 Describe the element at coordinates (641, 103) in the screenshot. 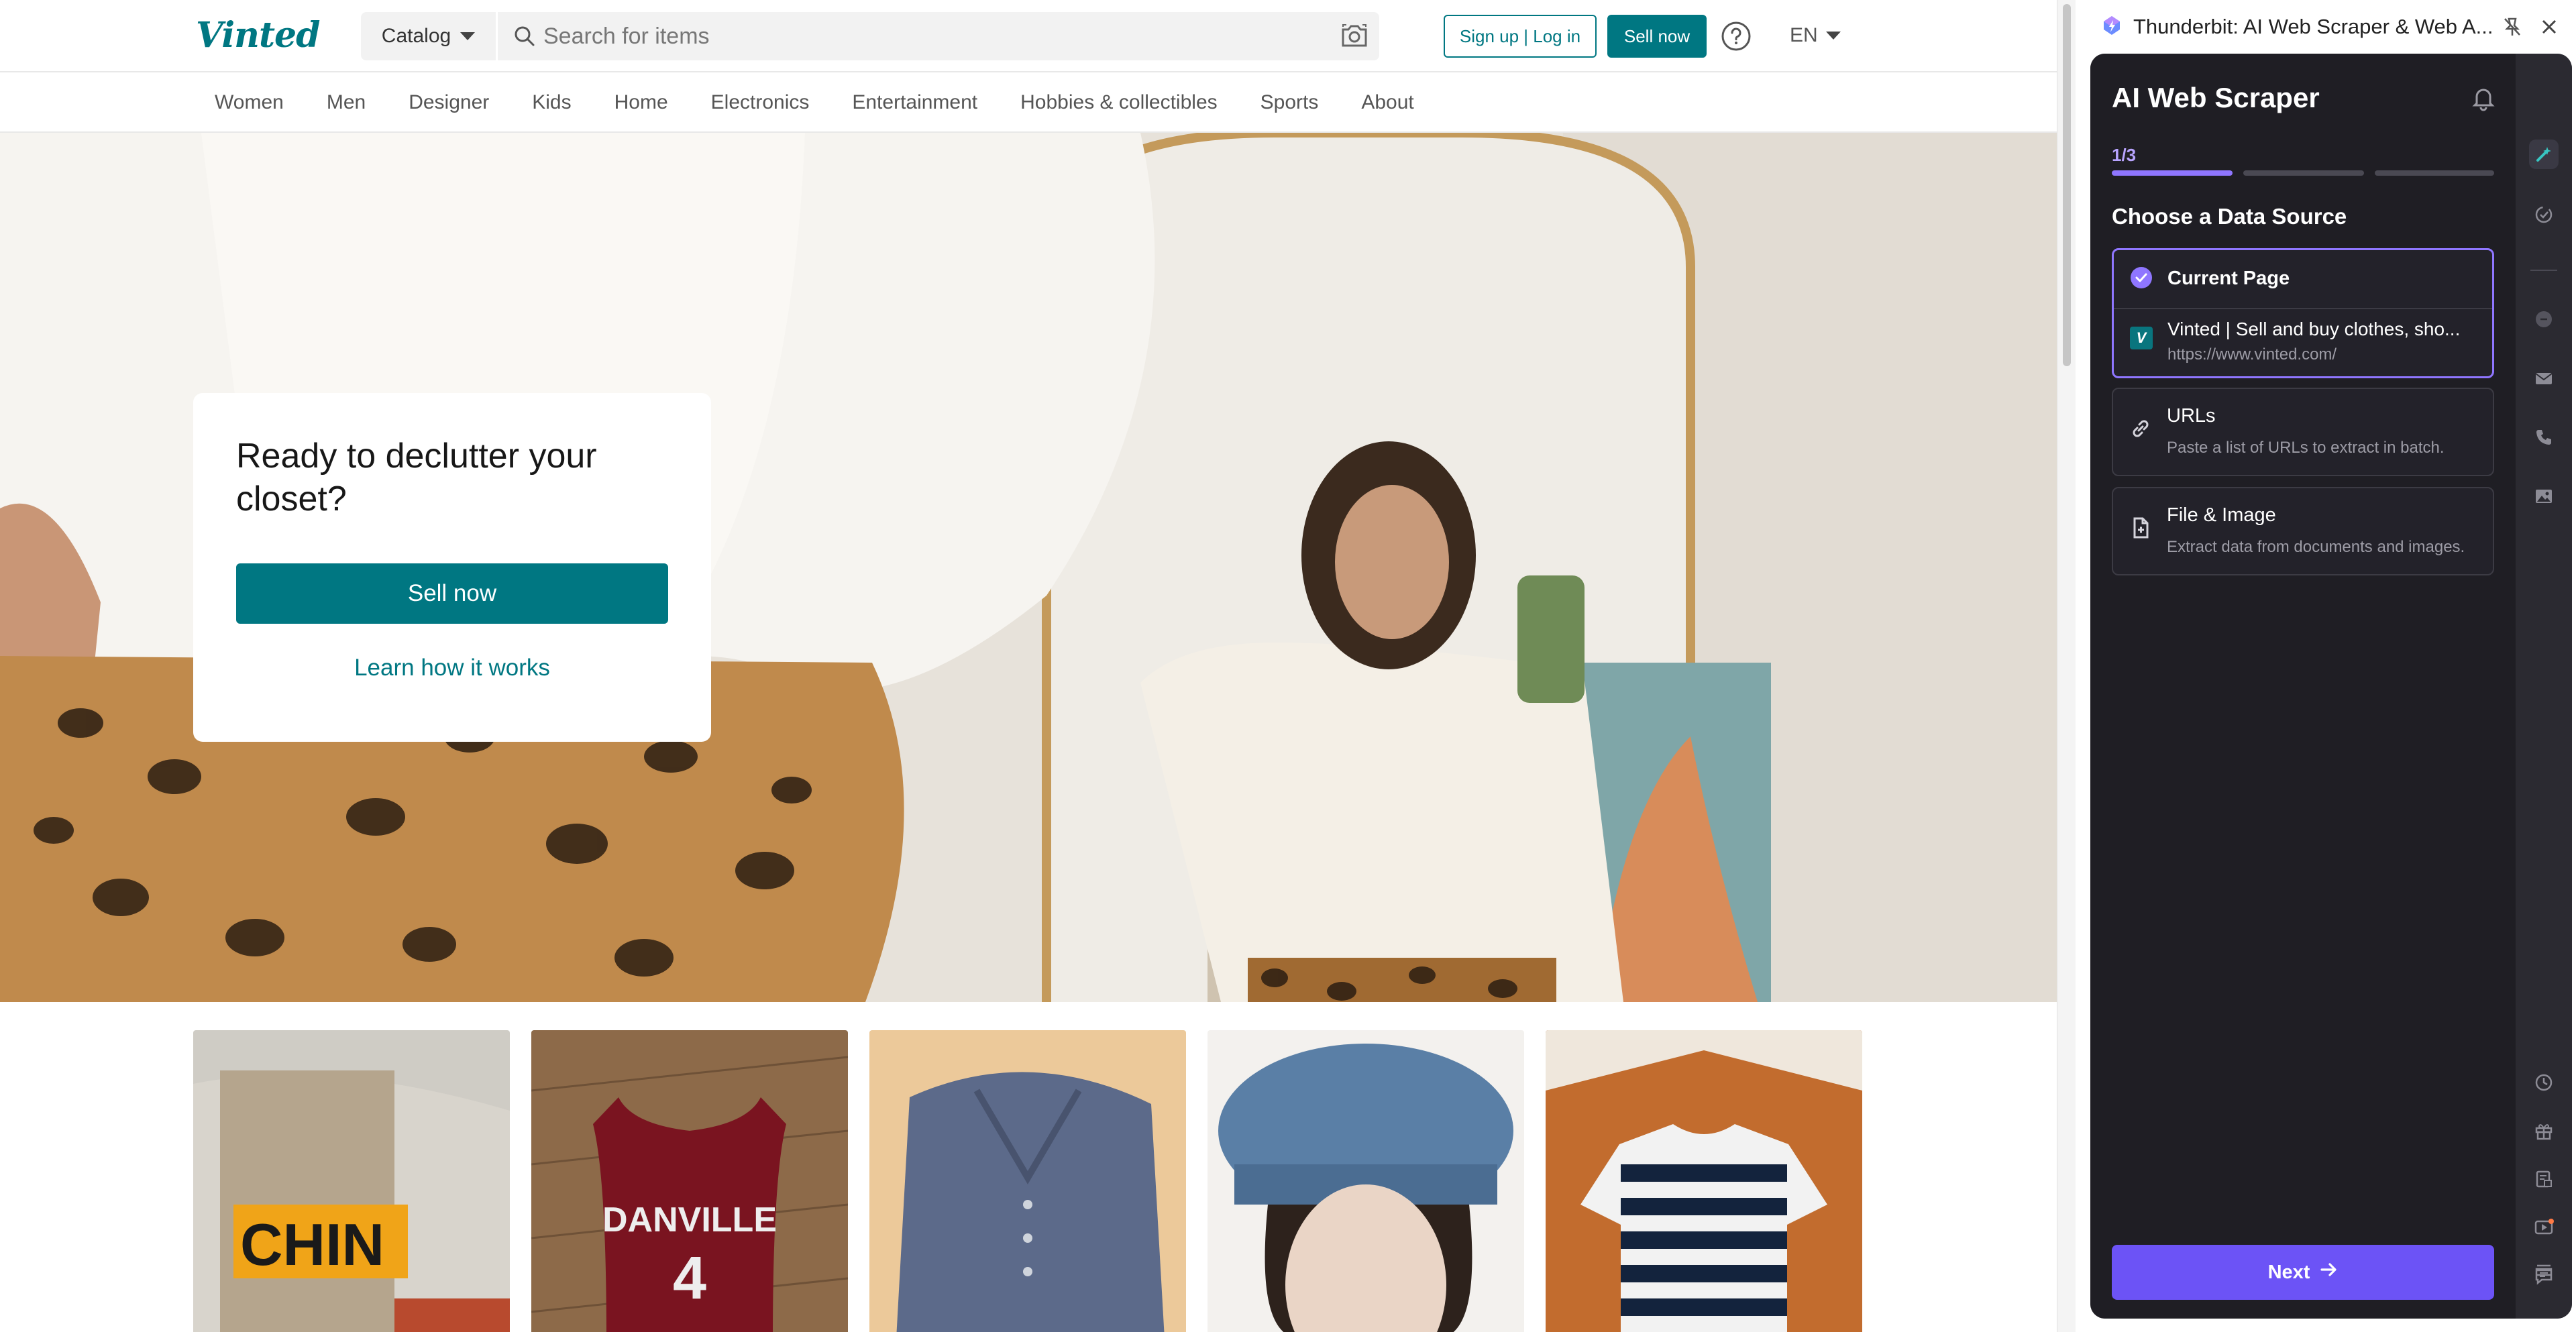

I see `nav-item-home: Home` at that location.